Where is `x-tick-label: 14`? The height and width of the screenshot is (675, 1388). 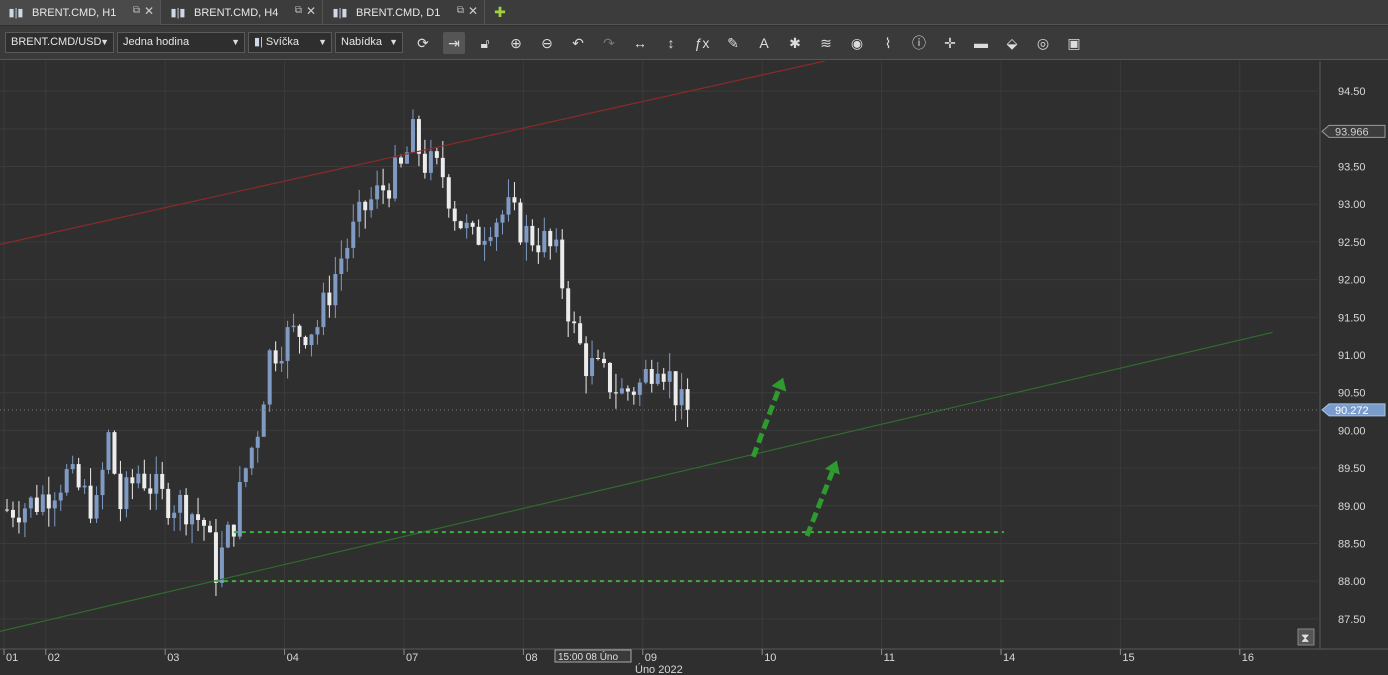
x-tick-label: 14 is located at coordinates (1009, 658).